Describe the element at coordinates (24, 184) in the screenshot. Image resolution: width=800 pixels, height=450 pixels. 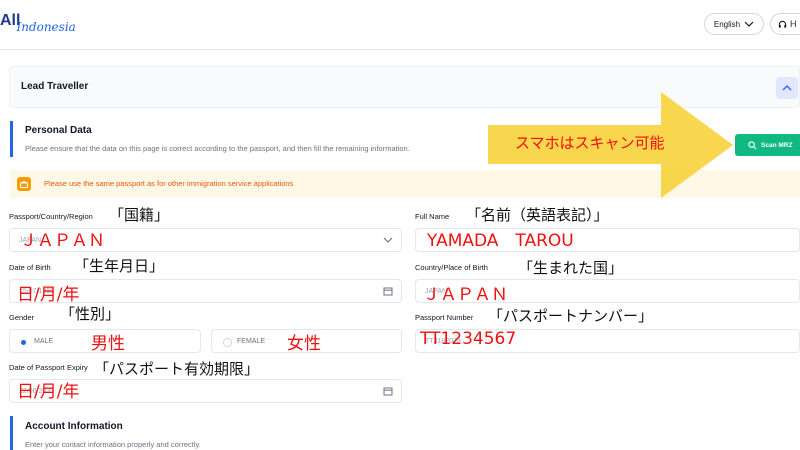
I see `warning-icon` at that location.